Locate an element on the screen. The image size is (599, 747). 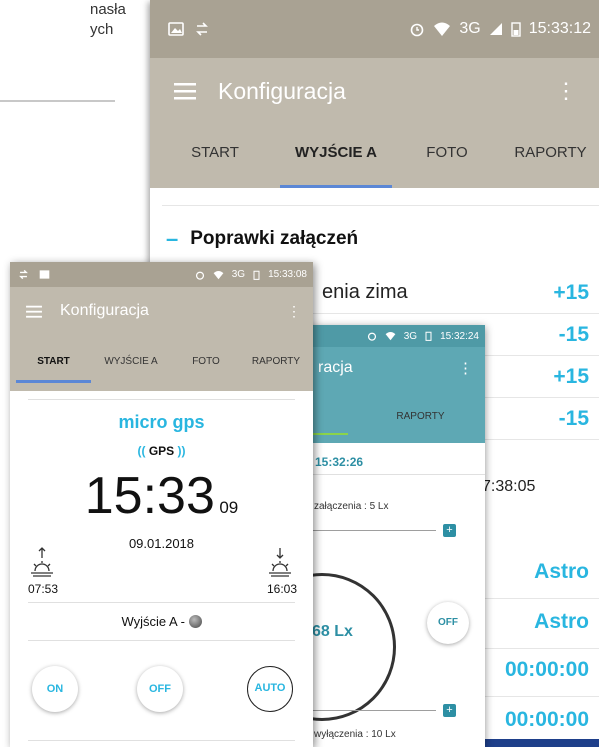
clock: 15:33 09 is located at coordinates (161, 496).